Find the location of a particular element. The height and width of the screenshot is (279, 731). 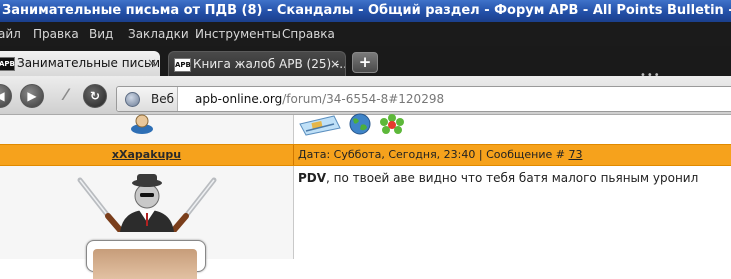

column-divider is located at coordinates (293, 187).